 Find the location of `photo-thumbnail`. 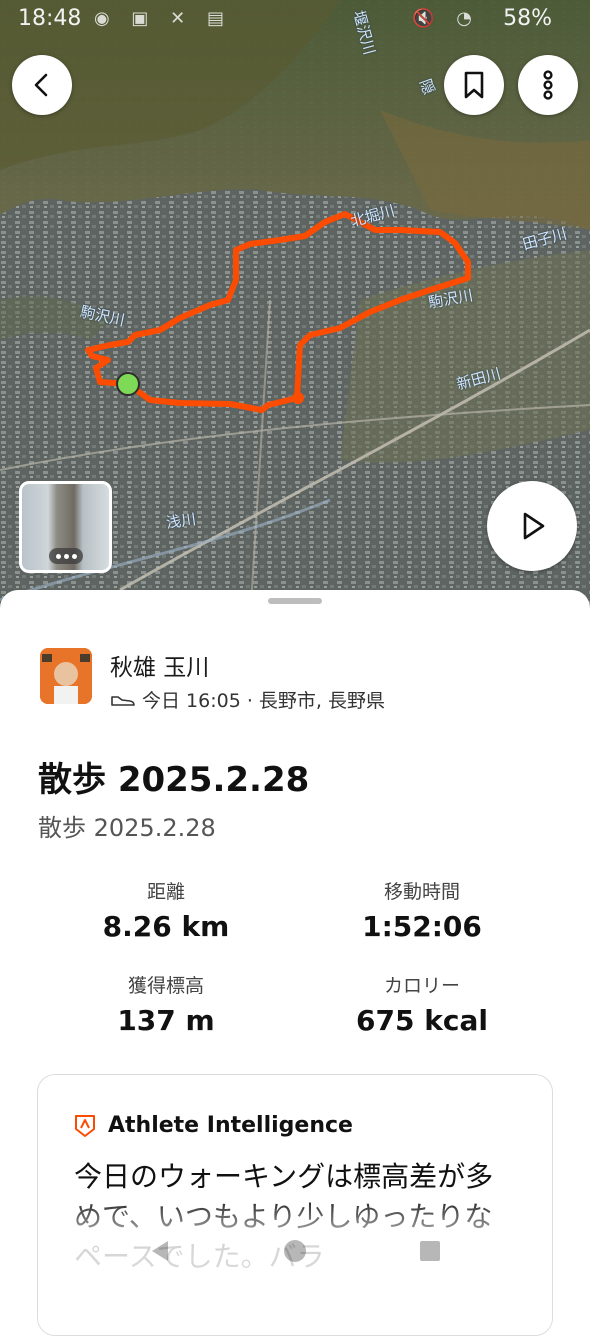

photo-thumbnail is located at coordinates (65, 527).